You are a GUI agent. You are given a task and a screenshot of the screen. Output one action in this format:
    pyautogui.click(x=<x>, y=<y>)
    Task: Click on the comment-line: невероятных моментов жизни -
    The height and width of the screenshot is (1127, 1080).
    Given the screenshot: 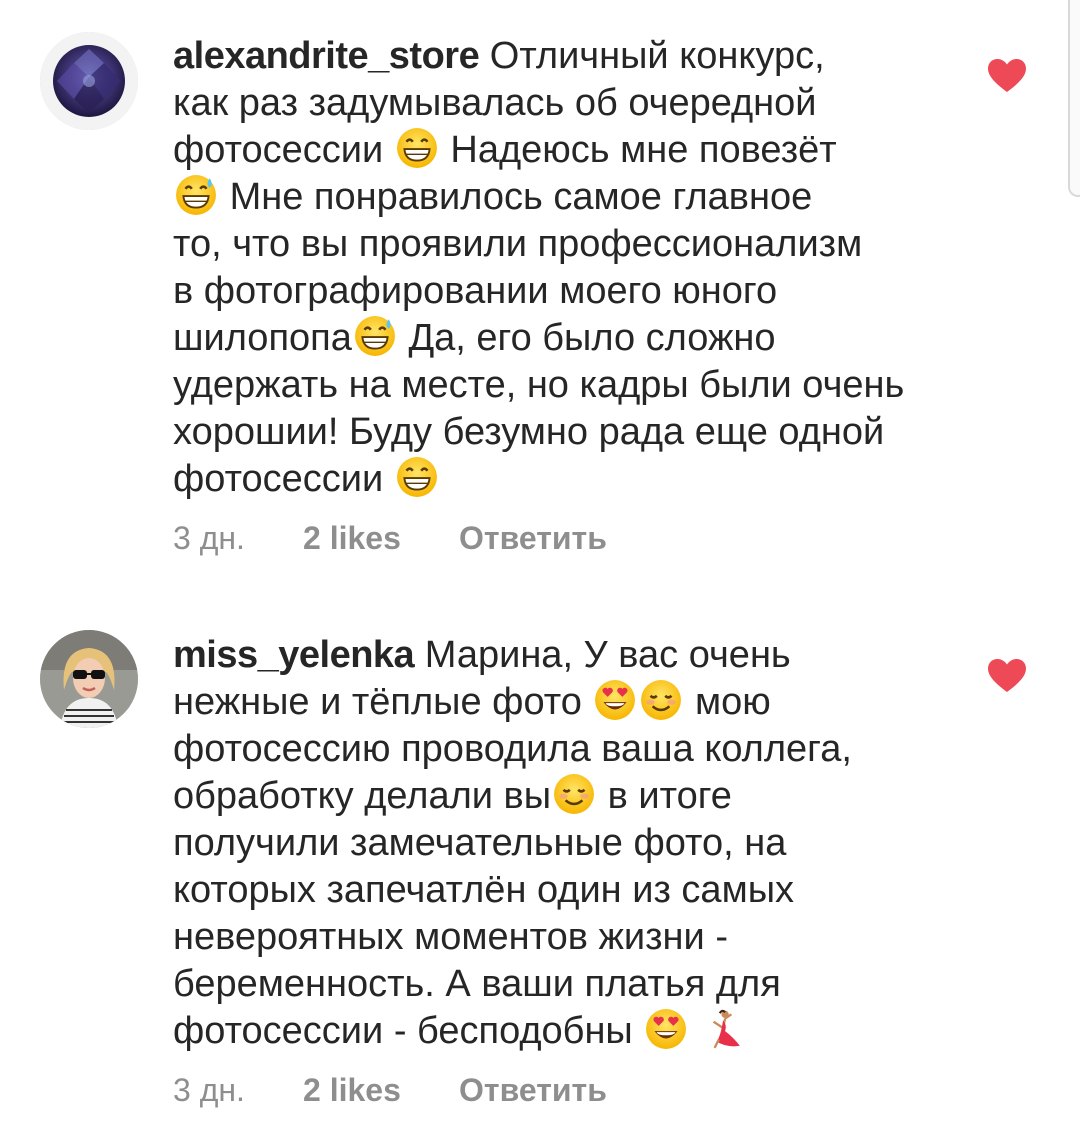 What is the action you would take?
    pyautogui.click(x=450, y=937)
    